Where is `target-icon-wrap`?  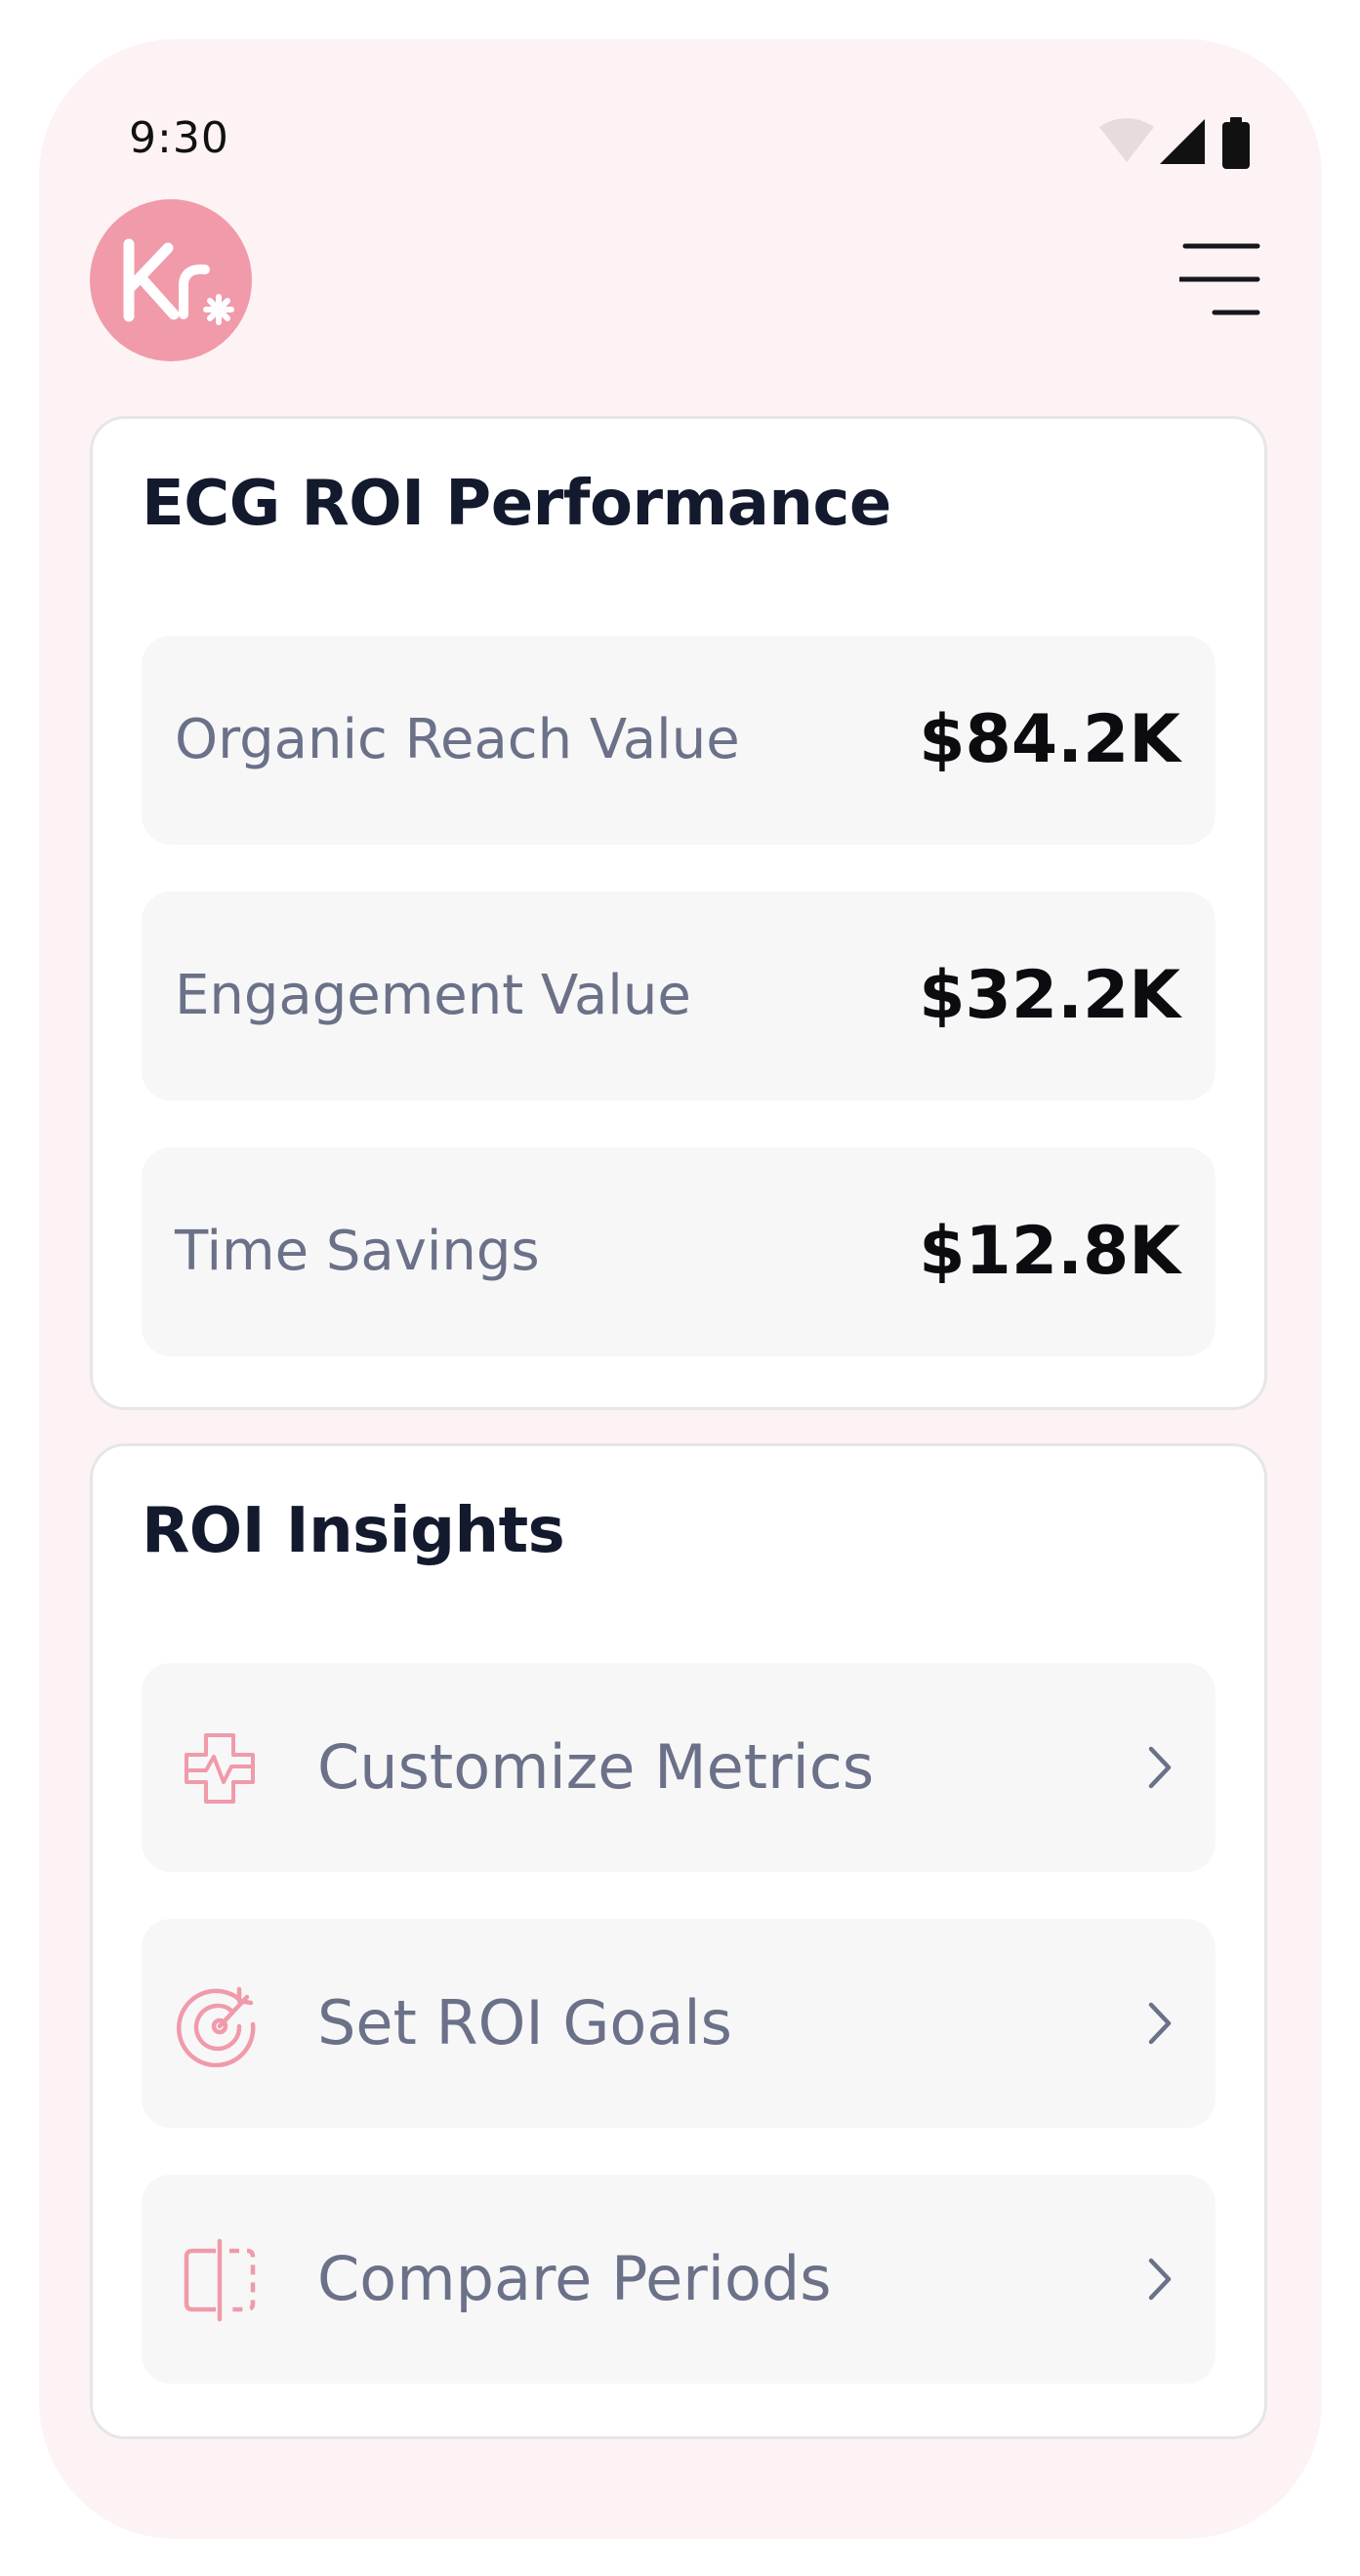 target-icon-wrap is located at coordinates (220, 2024).